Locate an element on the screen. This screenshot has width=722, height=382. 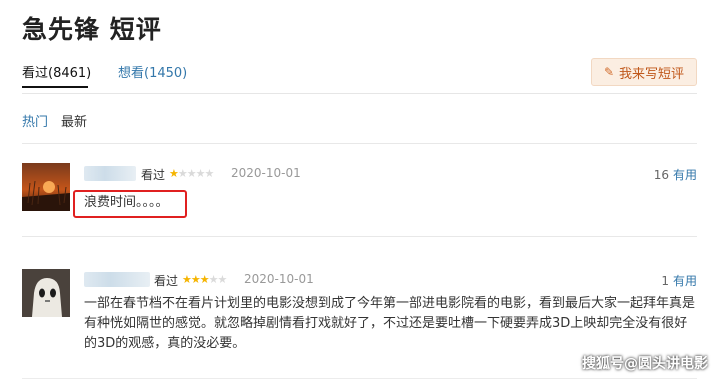
vote-number: 1 is located at coordinates (665, 281).